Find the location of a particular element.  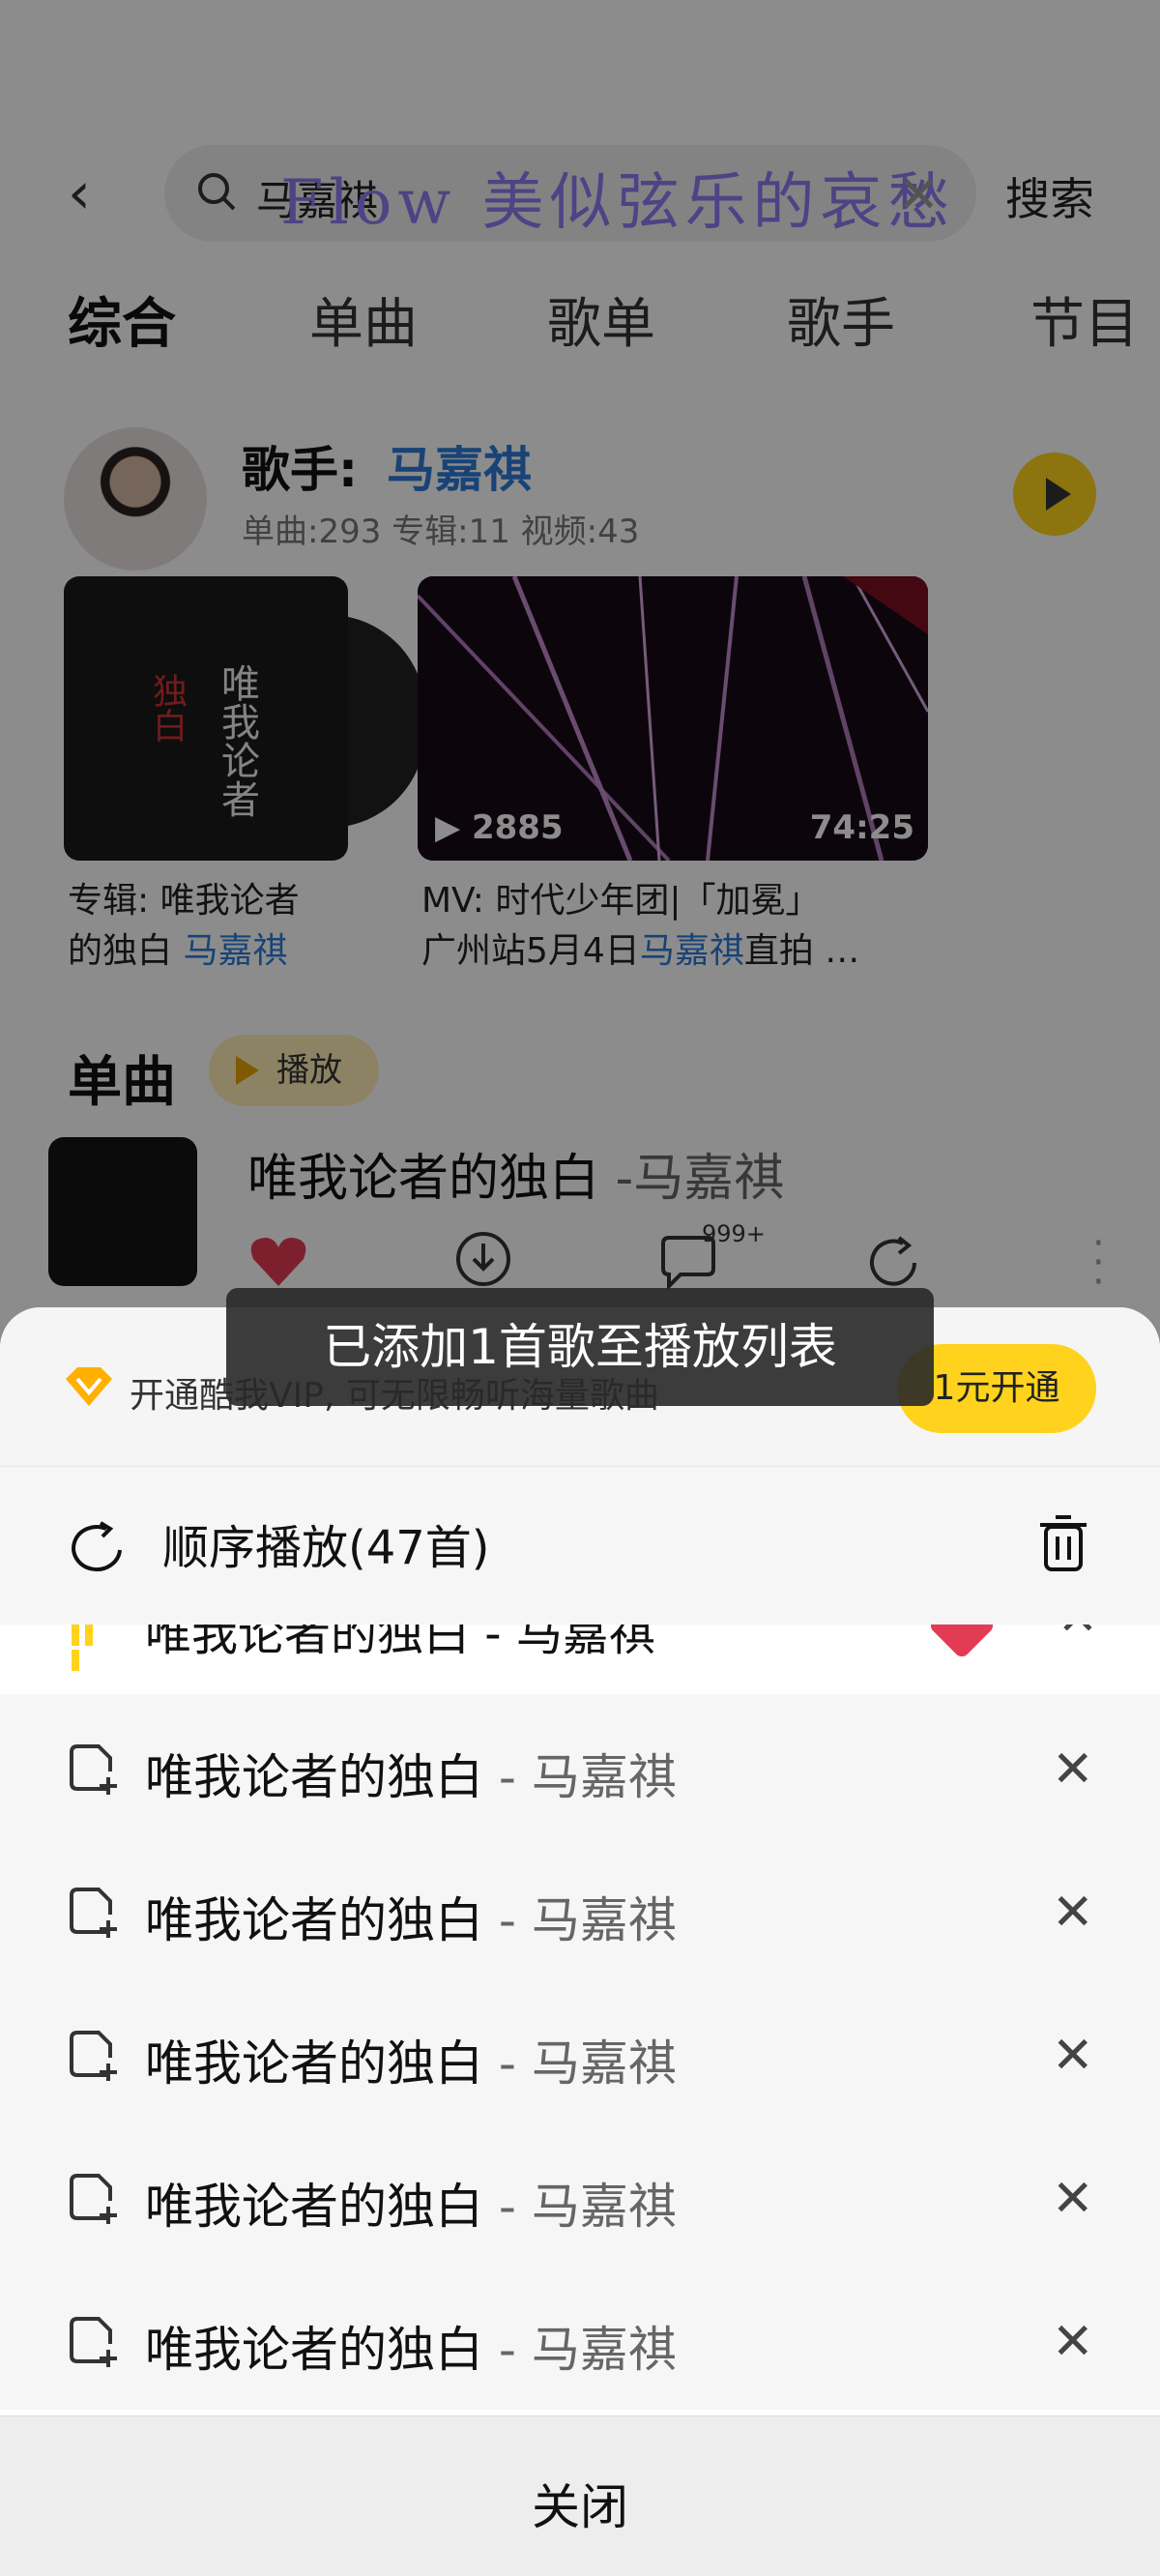

heart-icon is located at coordinates (962, 1642).